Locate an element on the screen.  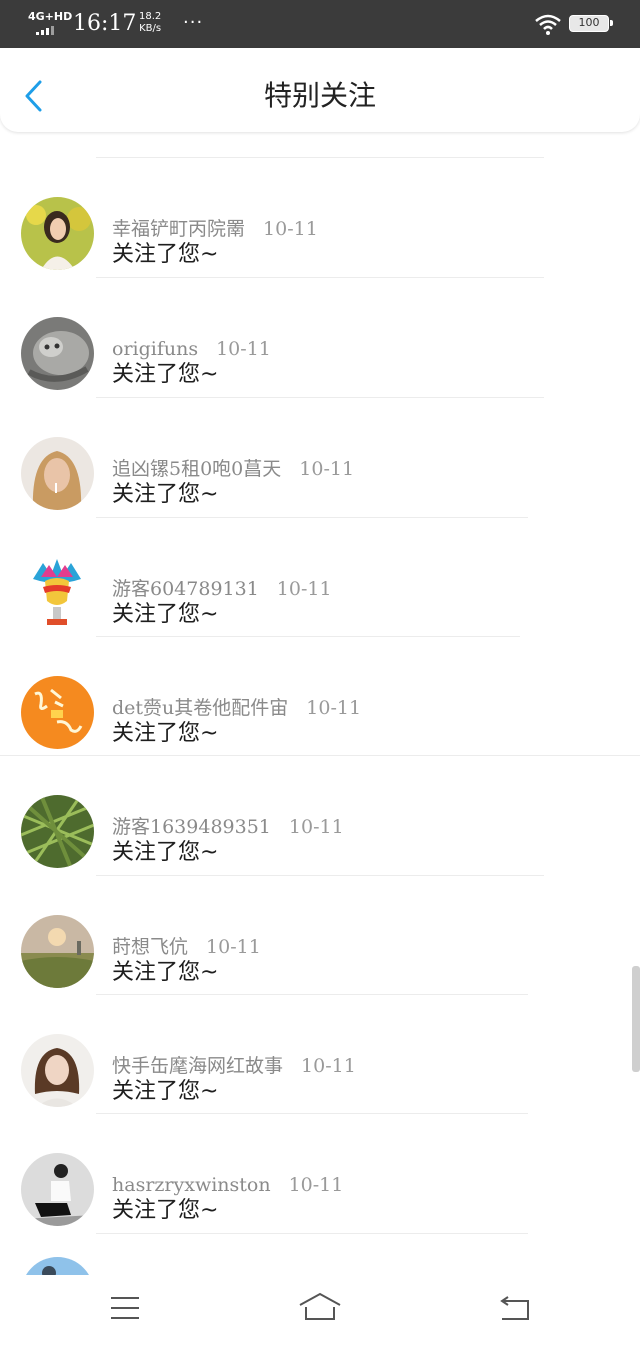
user-name: origifuns is located at coordinates (155, 349).